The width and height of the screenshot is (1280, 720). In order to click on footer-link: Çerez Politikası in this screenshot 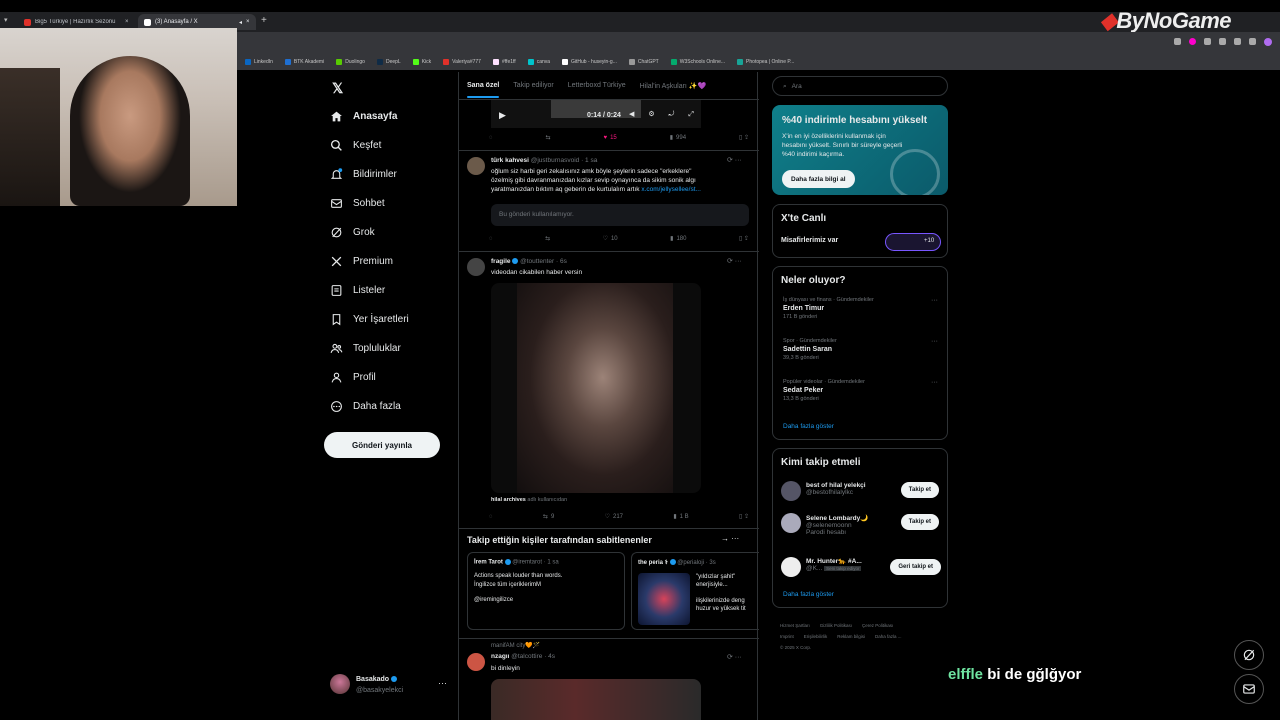, I will do `click(877, 625)`.